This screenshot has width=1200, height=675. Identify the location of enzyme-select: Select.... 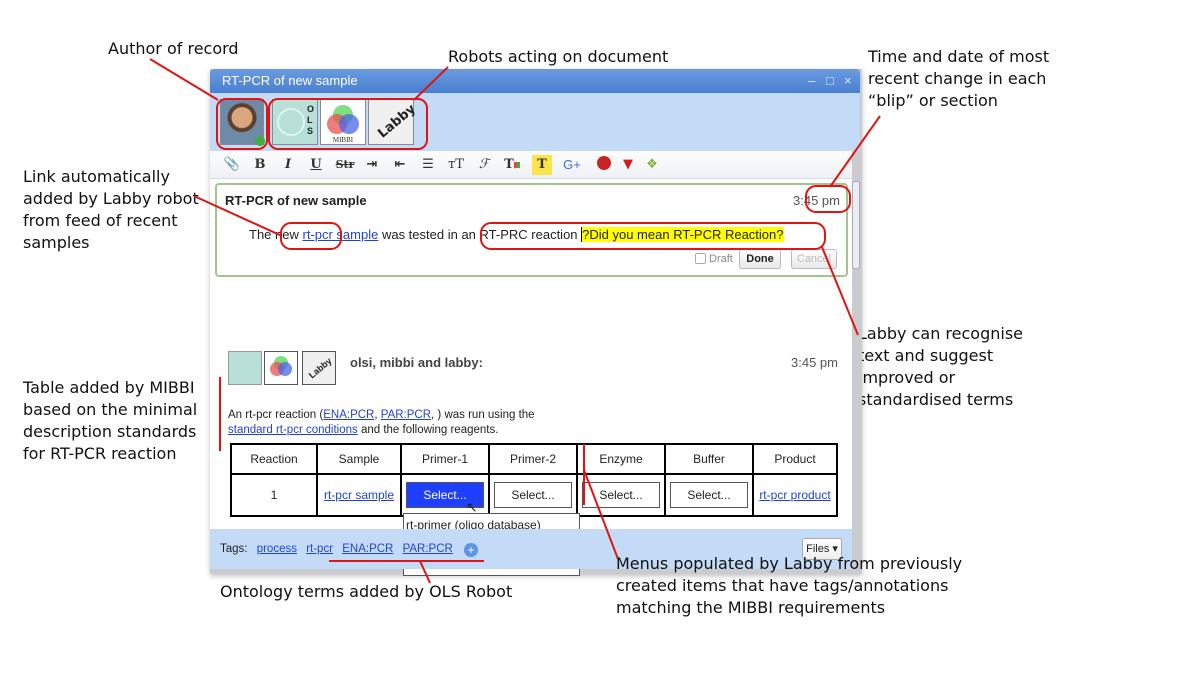
(621, 495).